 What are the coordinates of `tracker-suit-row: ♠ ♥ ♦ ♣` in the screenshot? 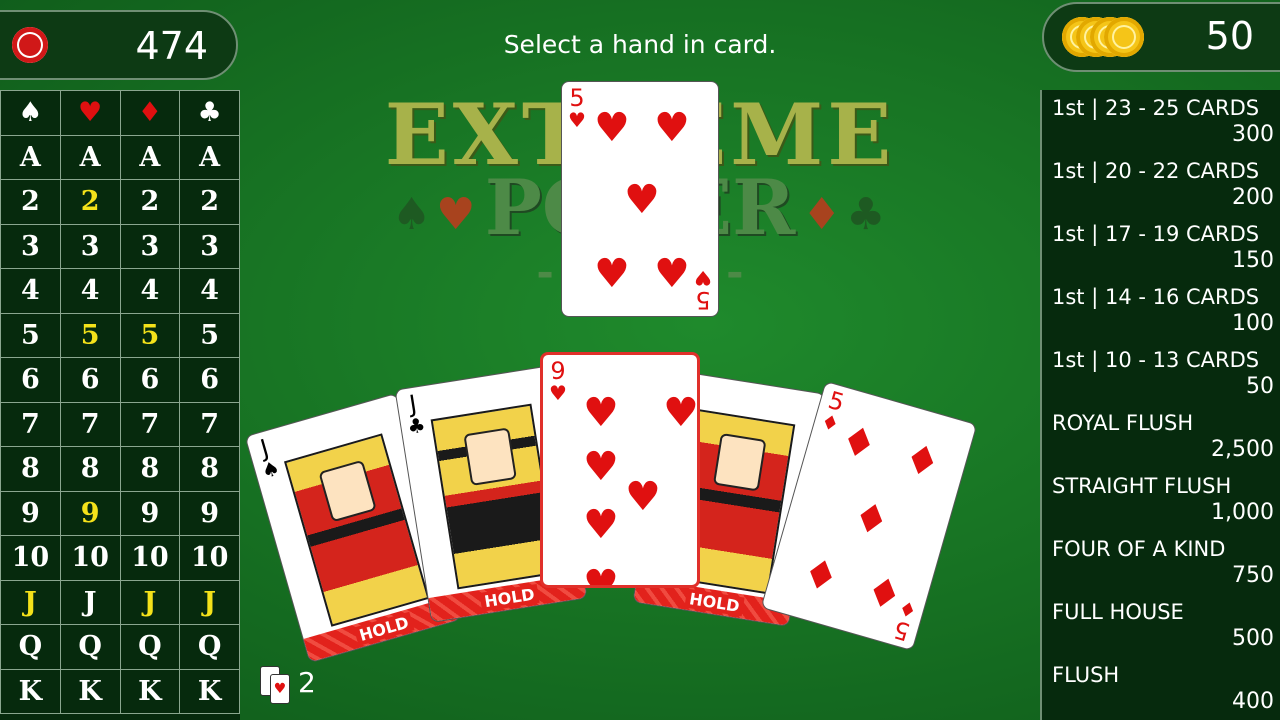 It's located at (120, 113).